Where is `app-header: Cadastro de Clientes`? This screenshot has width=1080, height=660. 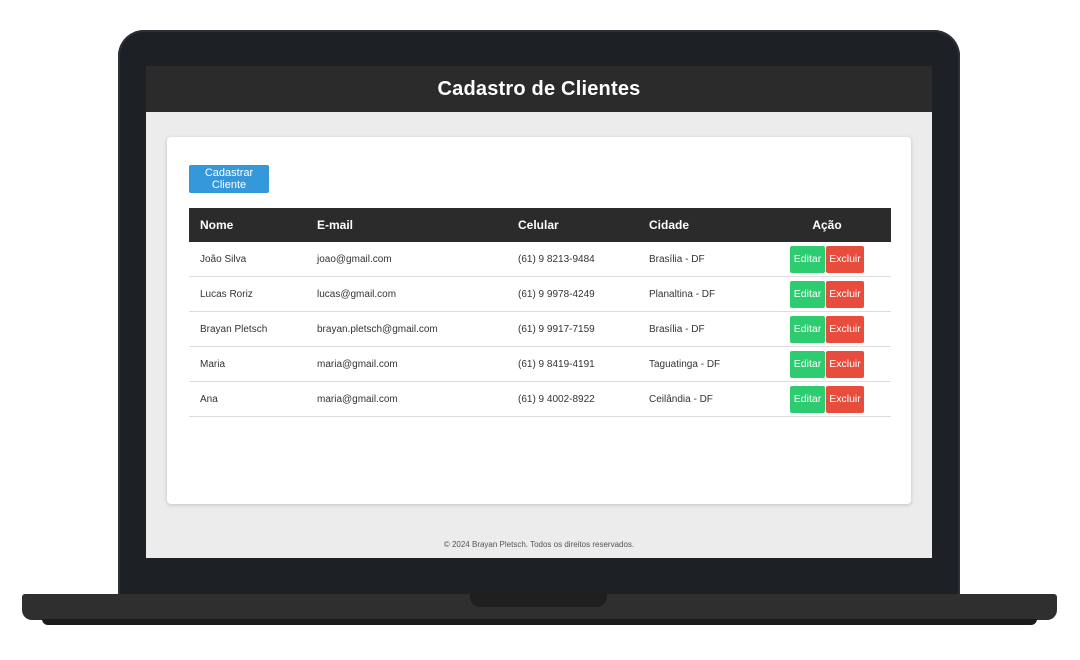
app-header: Cadastro de Clientes is located at coordinates (539, 89).